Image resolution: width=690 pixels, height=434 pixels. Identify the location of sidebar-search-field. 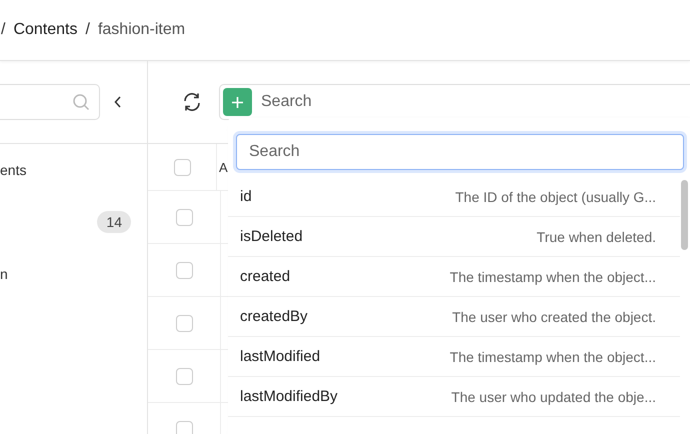
(50, 102).